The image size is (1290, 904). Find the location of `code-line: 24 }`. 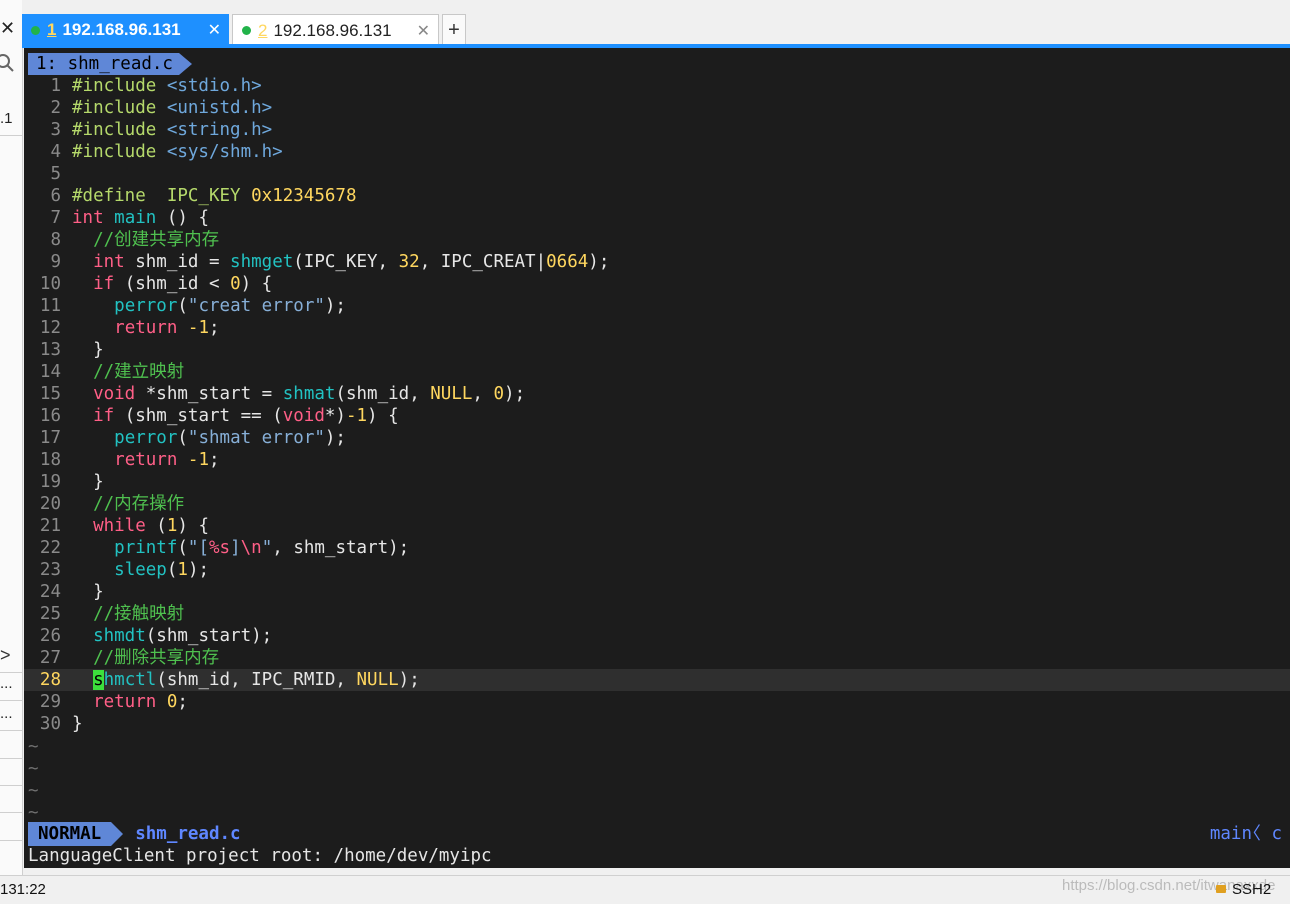

code-line: 24 } is located at coordinates (64, 592).